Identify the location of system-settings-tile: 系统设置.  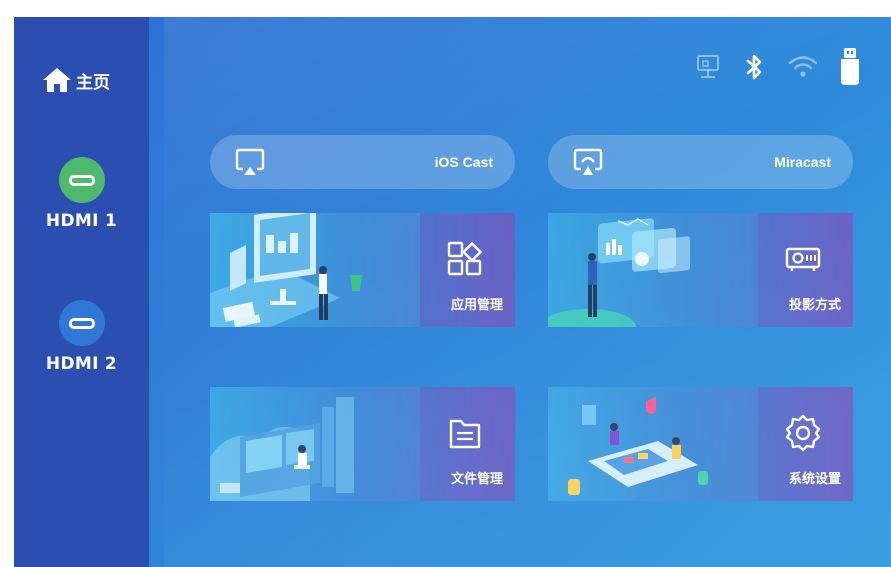
(700, 444).